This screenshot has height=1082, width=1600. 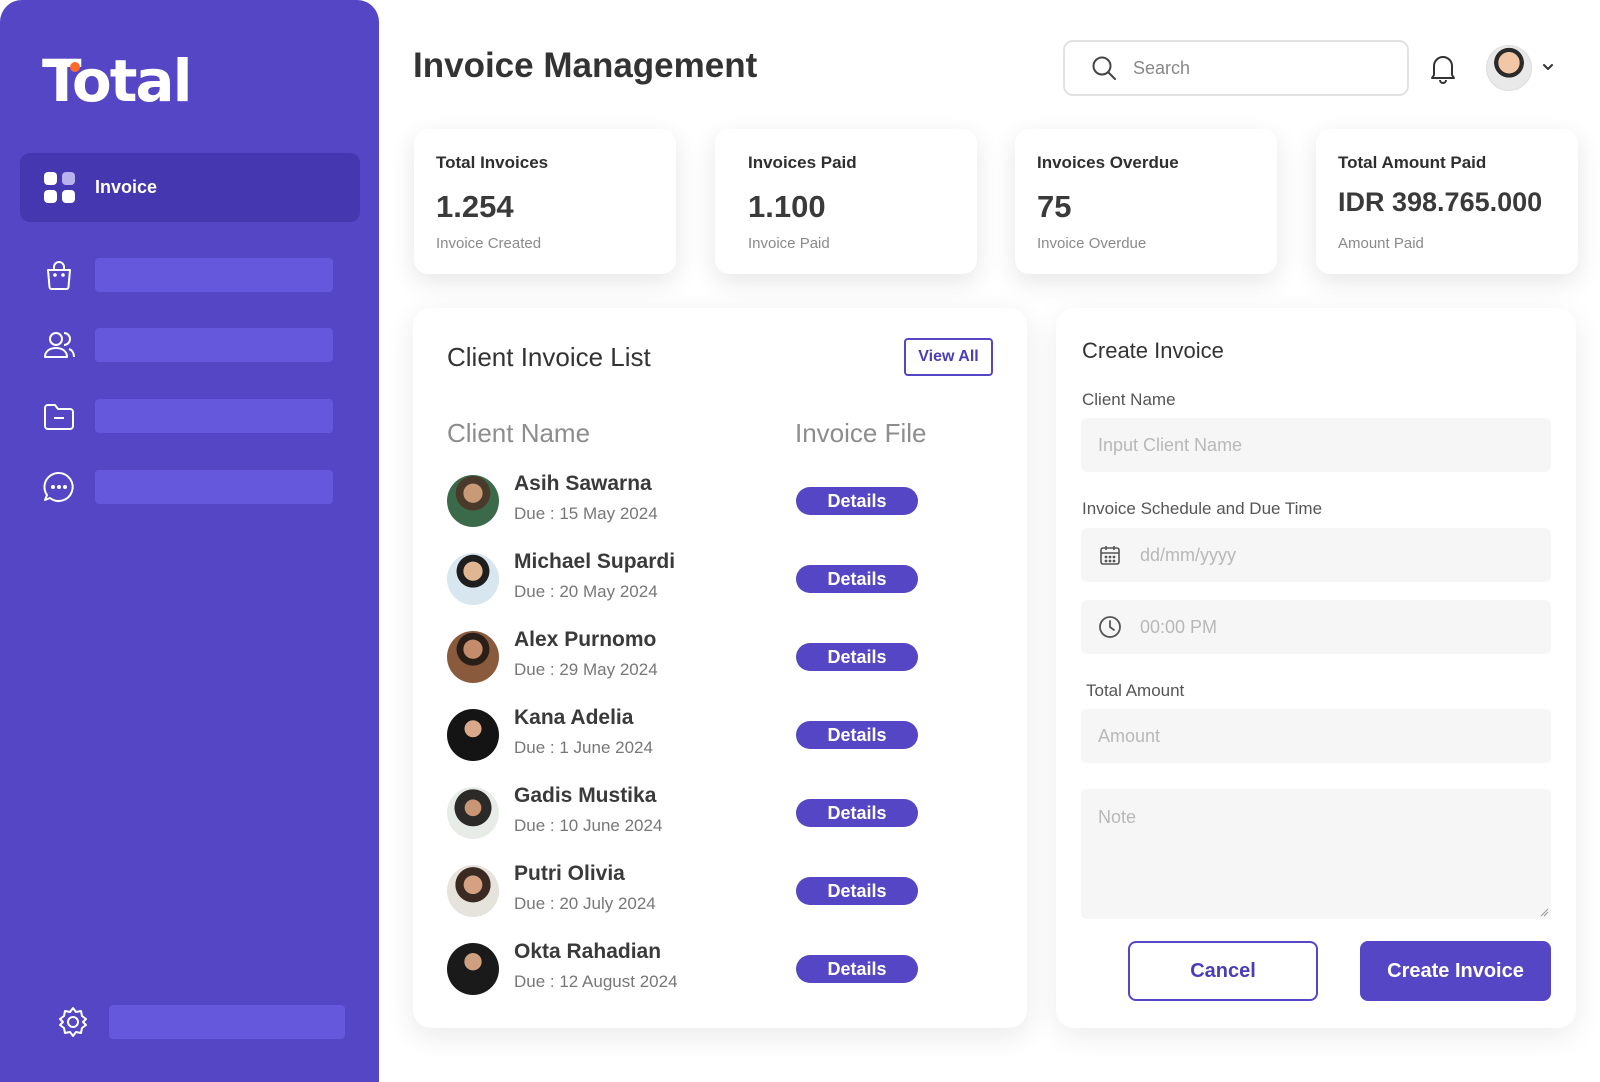 I want to click on stat-card-invoices-paid: Invoices Paid 1.100 Invoice Paid, so click(x=846, y=201).